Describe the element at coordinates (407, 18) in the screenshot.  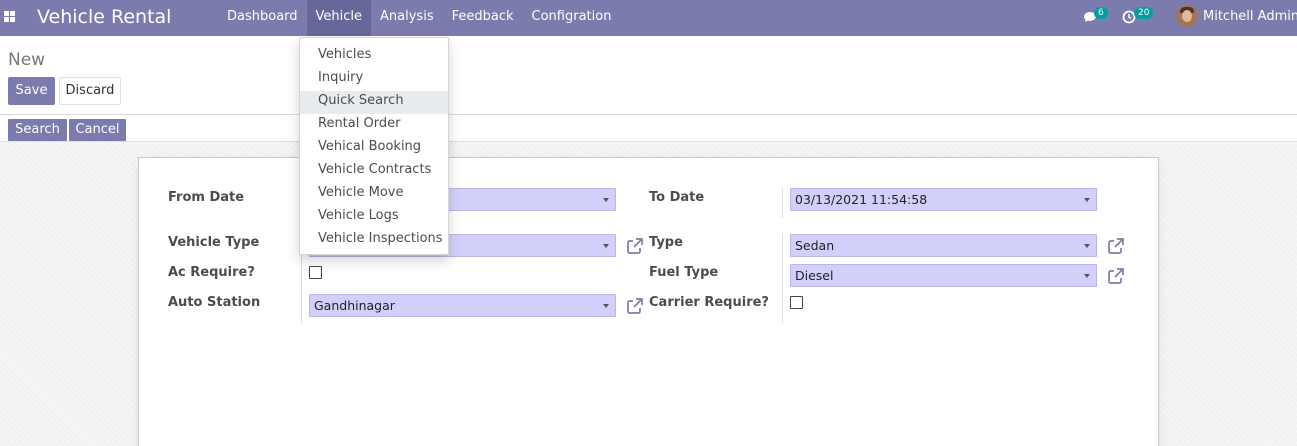
I see `menu-analysis: Analysis` at that location.